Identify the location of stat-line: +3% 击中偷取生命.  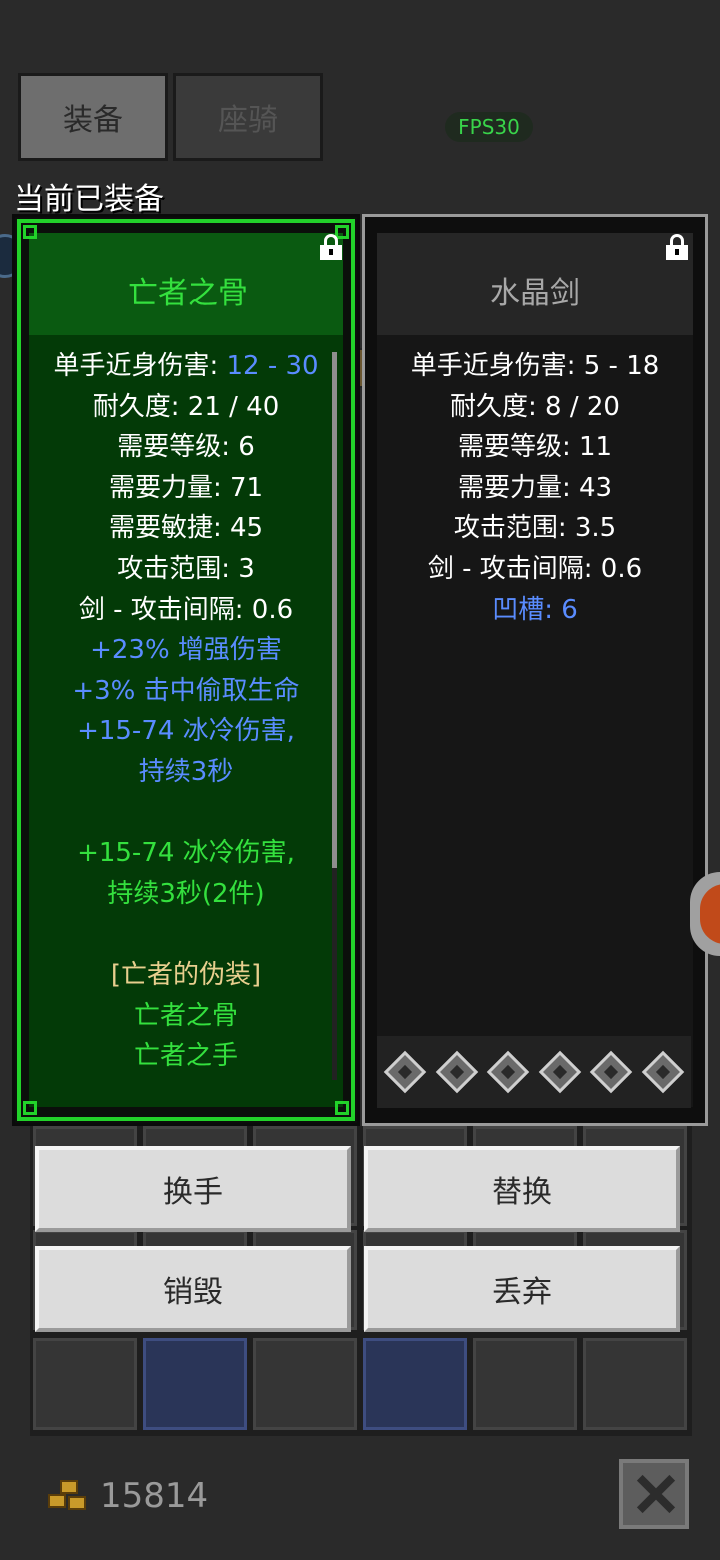
(186, 691).